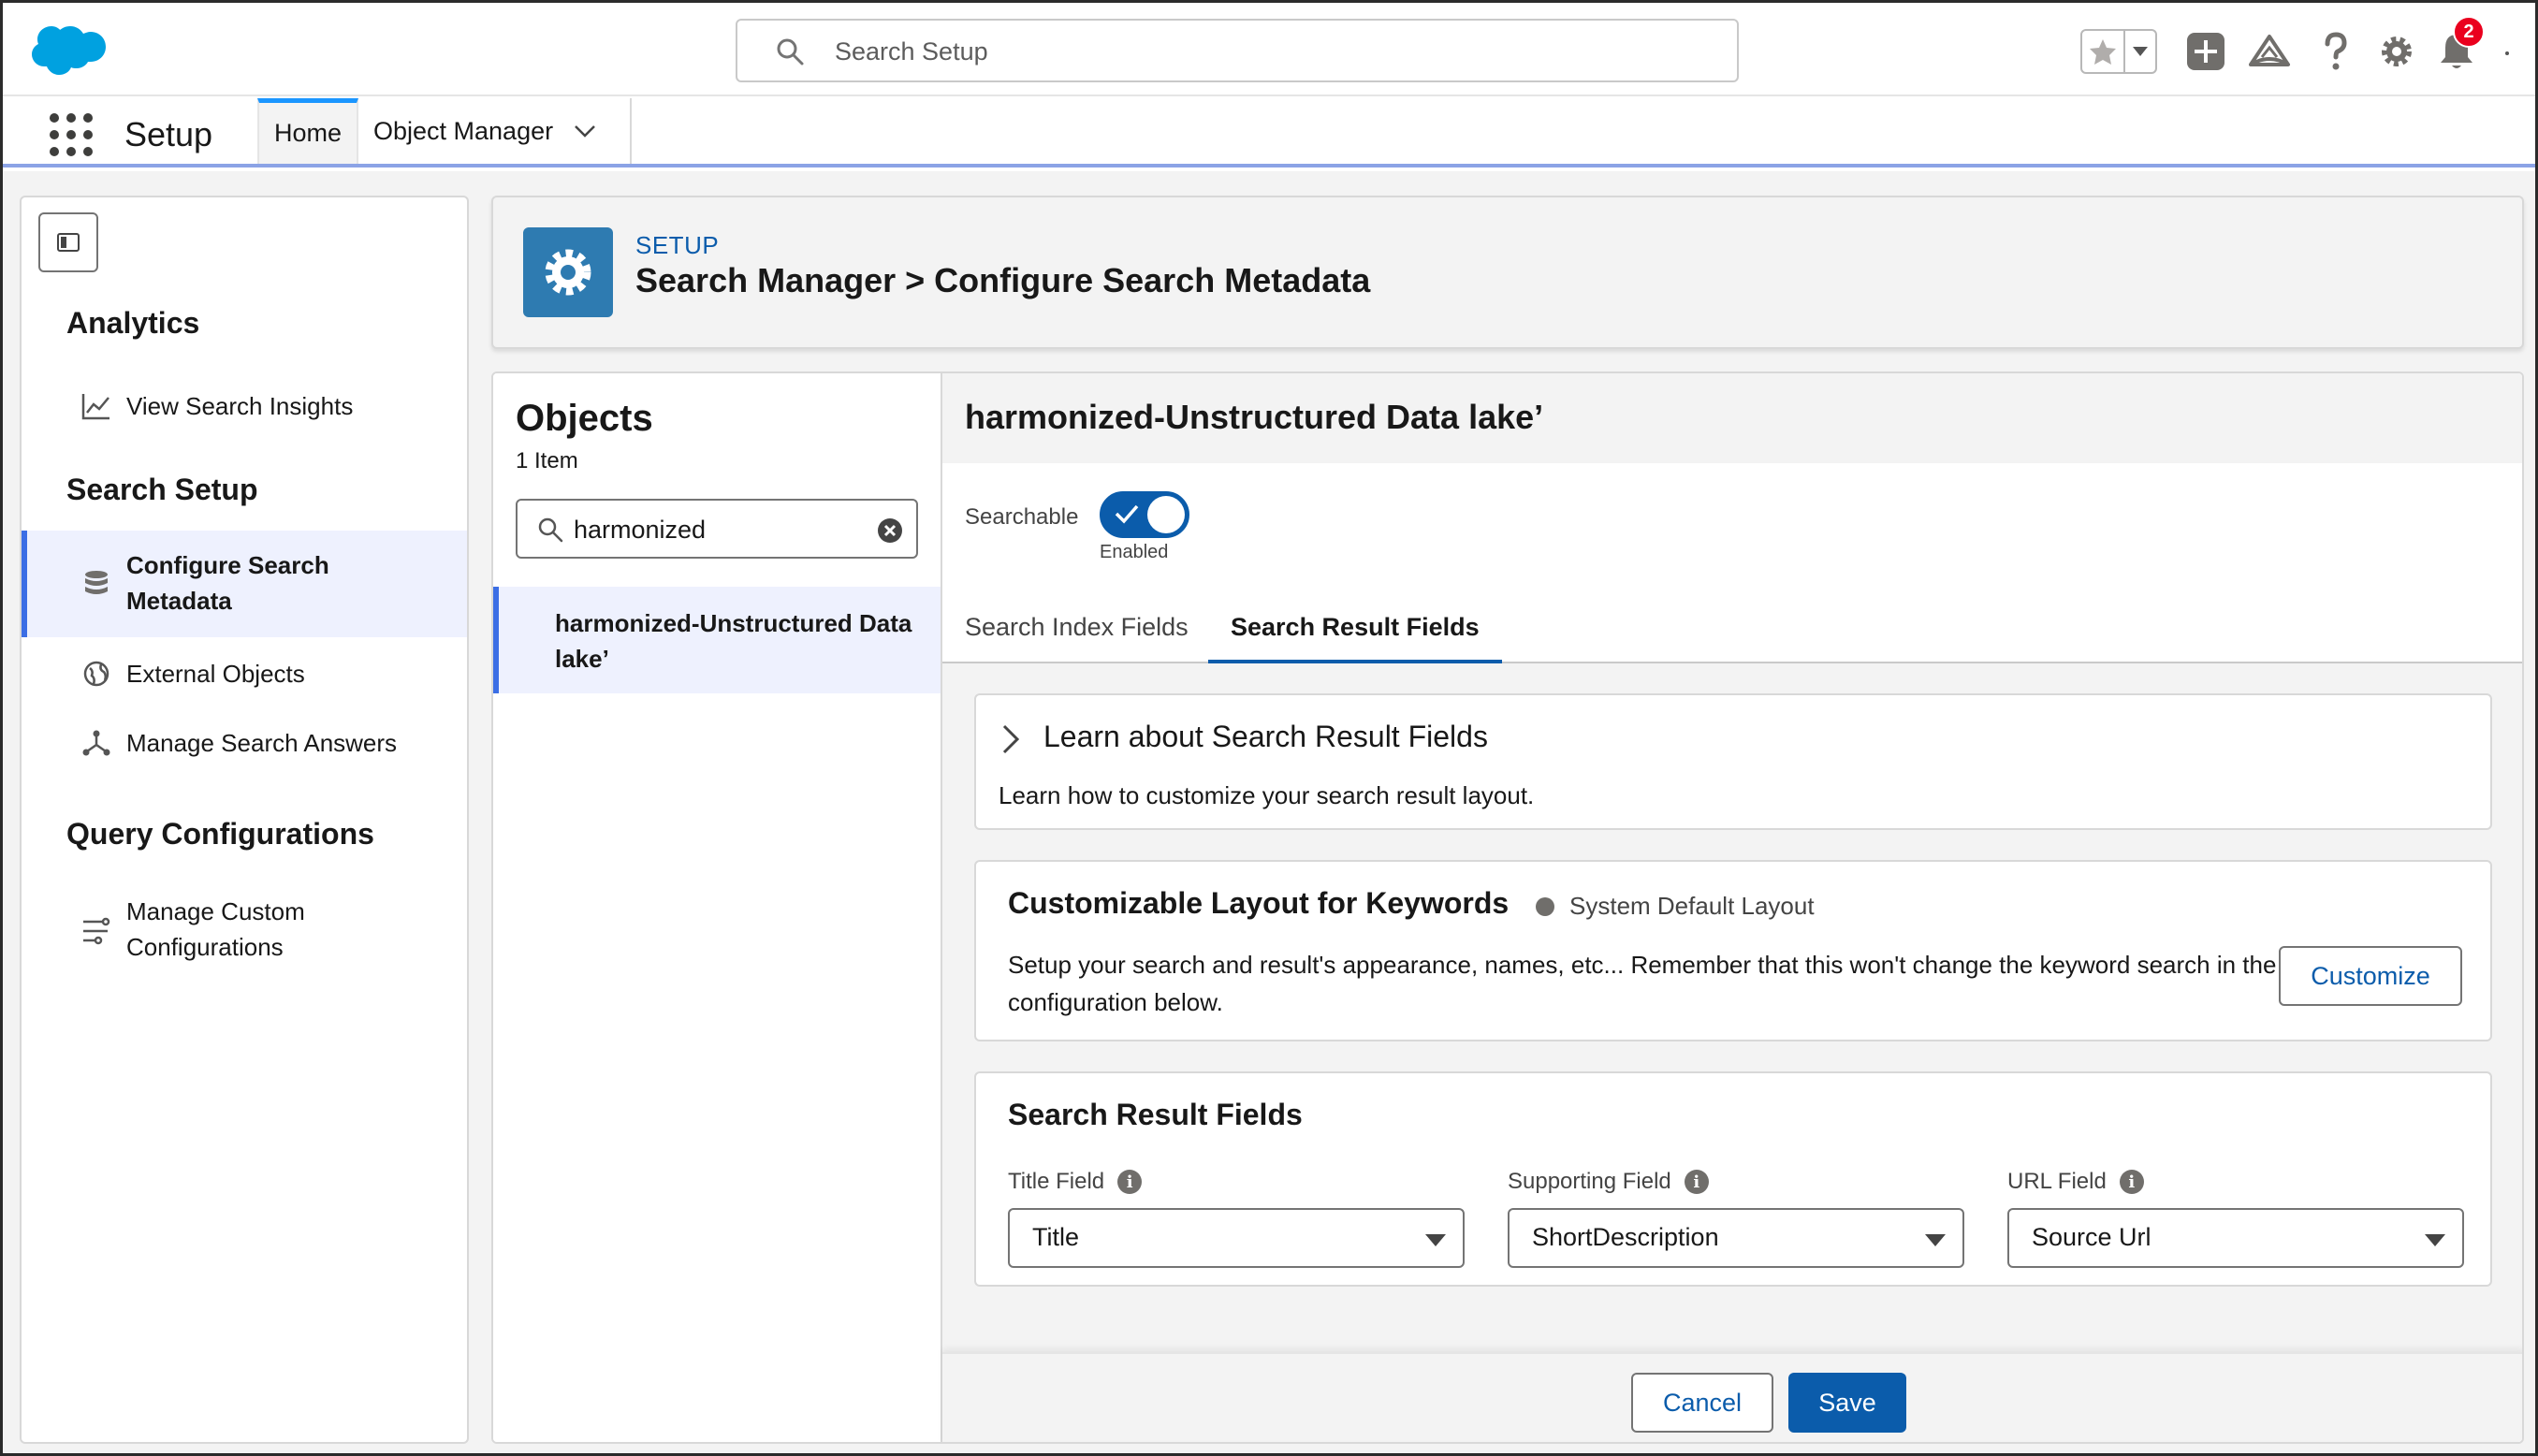  What do you see at coordinates (2205, 51) in the screenshot?
I see `global-add-icon` at bounding box center [2205, 51].